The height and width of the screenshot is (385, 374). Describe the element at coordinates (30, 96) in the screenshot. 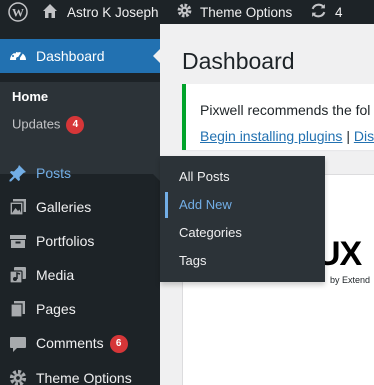

I see `submenu-home: Home` at that location.